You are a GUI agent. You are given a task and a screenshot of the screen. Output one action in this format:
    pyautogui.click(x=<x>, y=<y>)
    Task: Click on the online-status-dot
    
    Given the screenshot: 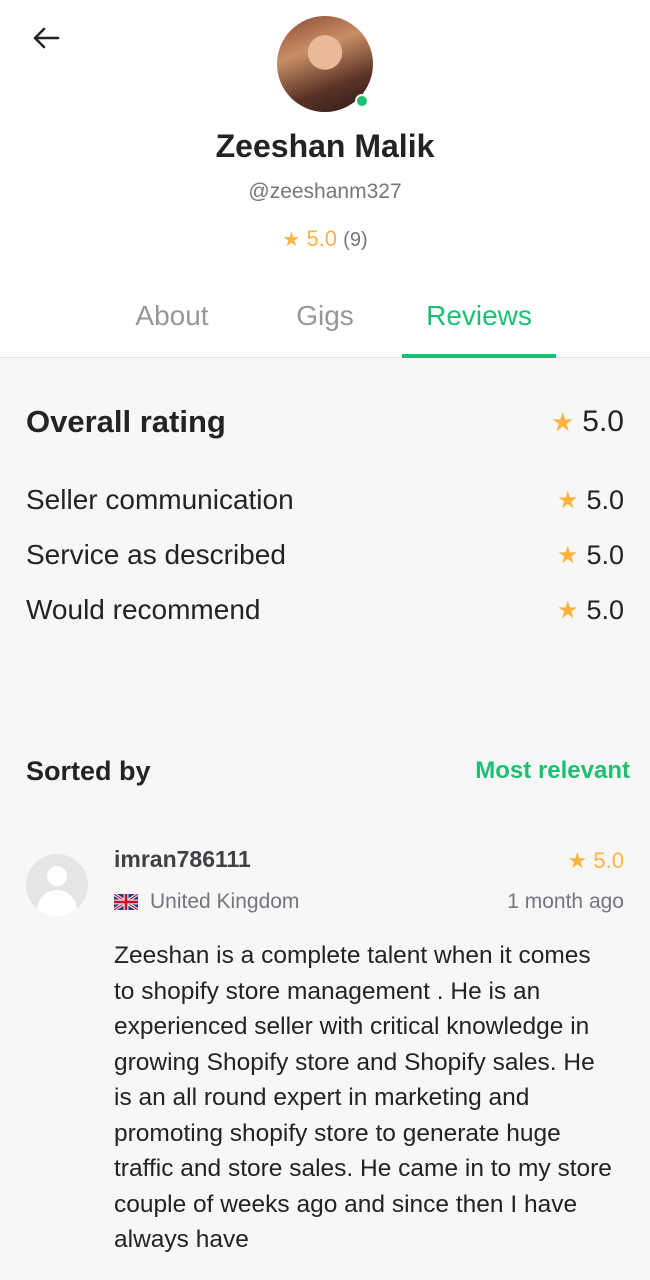 What is the action you would take?
    pyautogui.click(x=362, y=101)
    